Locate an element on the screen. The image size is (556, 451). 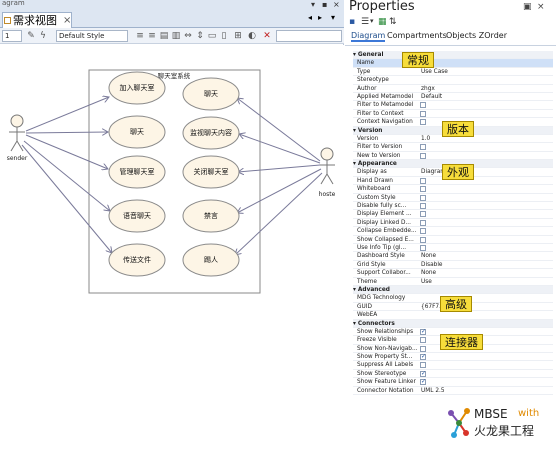
pin-icon: ▪ is located at coordinates (324, 4).